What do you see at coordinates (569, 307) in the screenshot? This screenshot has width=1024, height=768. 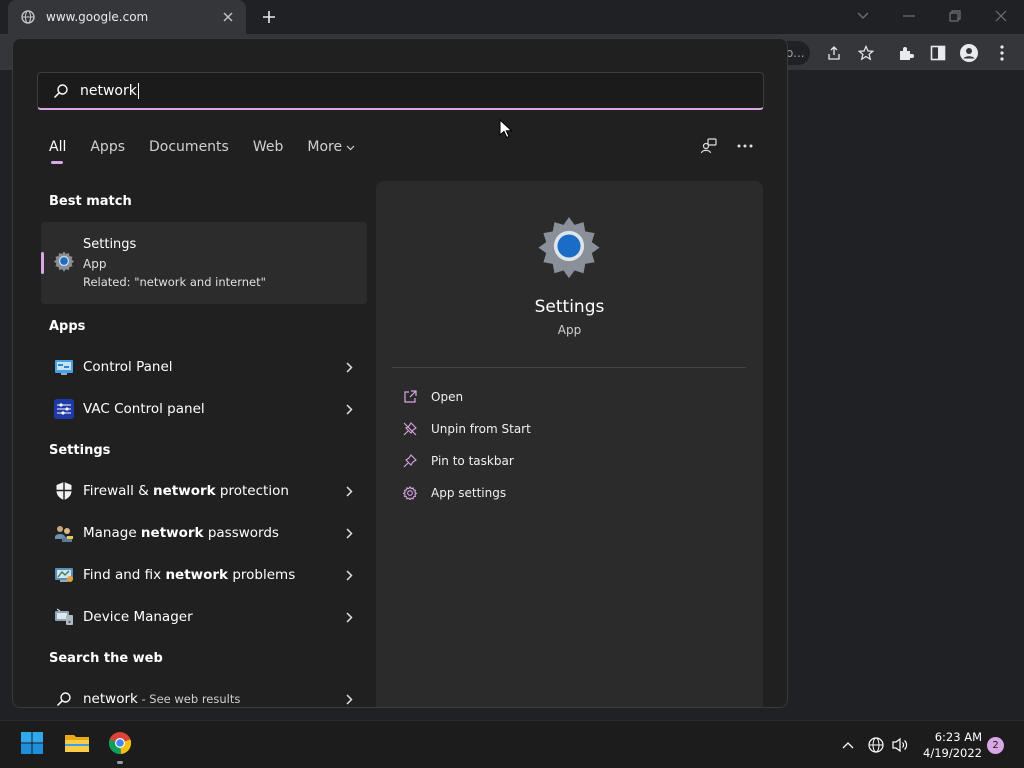 I see `preview-title: Settings` at bounding box center [569, 307].